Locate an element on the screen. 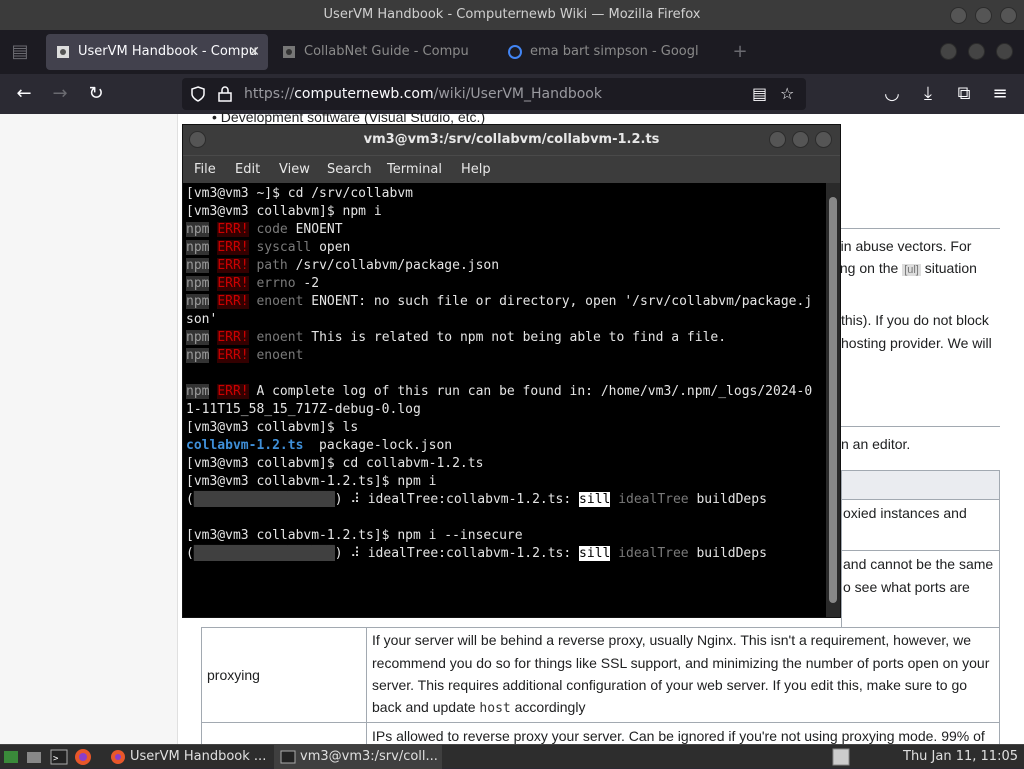  paragraph-fragment: n an editor. is located at coordinates (876, 444).